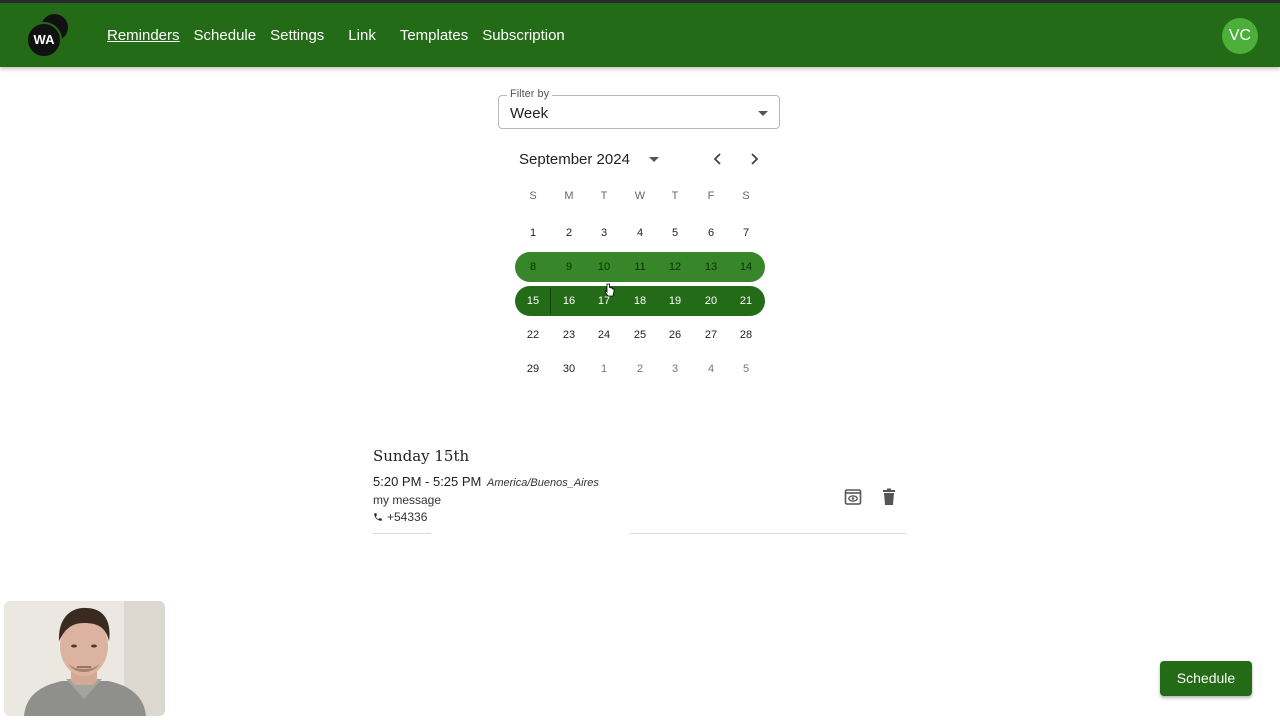 The width and height of the screenshot is (1280, 720). What do you see at coordinates (533, 267) in the screenshot?
I see `calendar-day: 8` at bounding box center [533, 267].